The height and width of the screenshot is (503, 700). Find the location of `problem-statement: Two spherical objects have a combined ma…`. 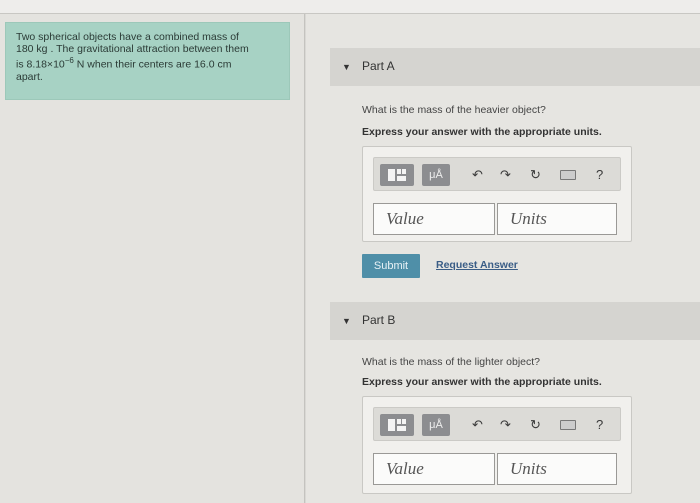

problem-statement: Two spherical objects have a combined ma… is located at coordinates (147, 61).